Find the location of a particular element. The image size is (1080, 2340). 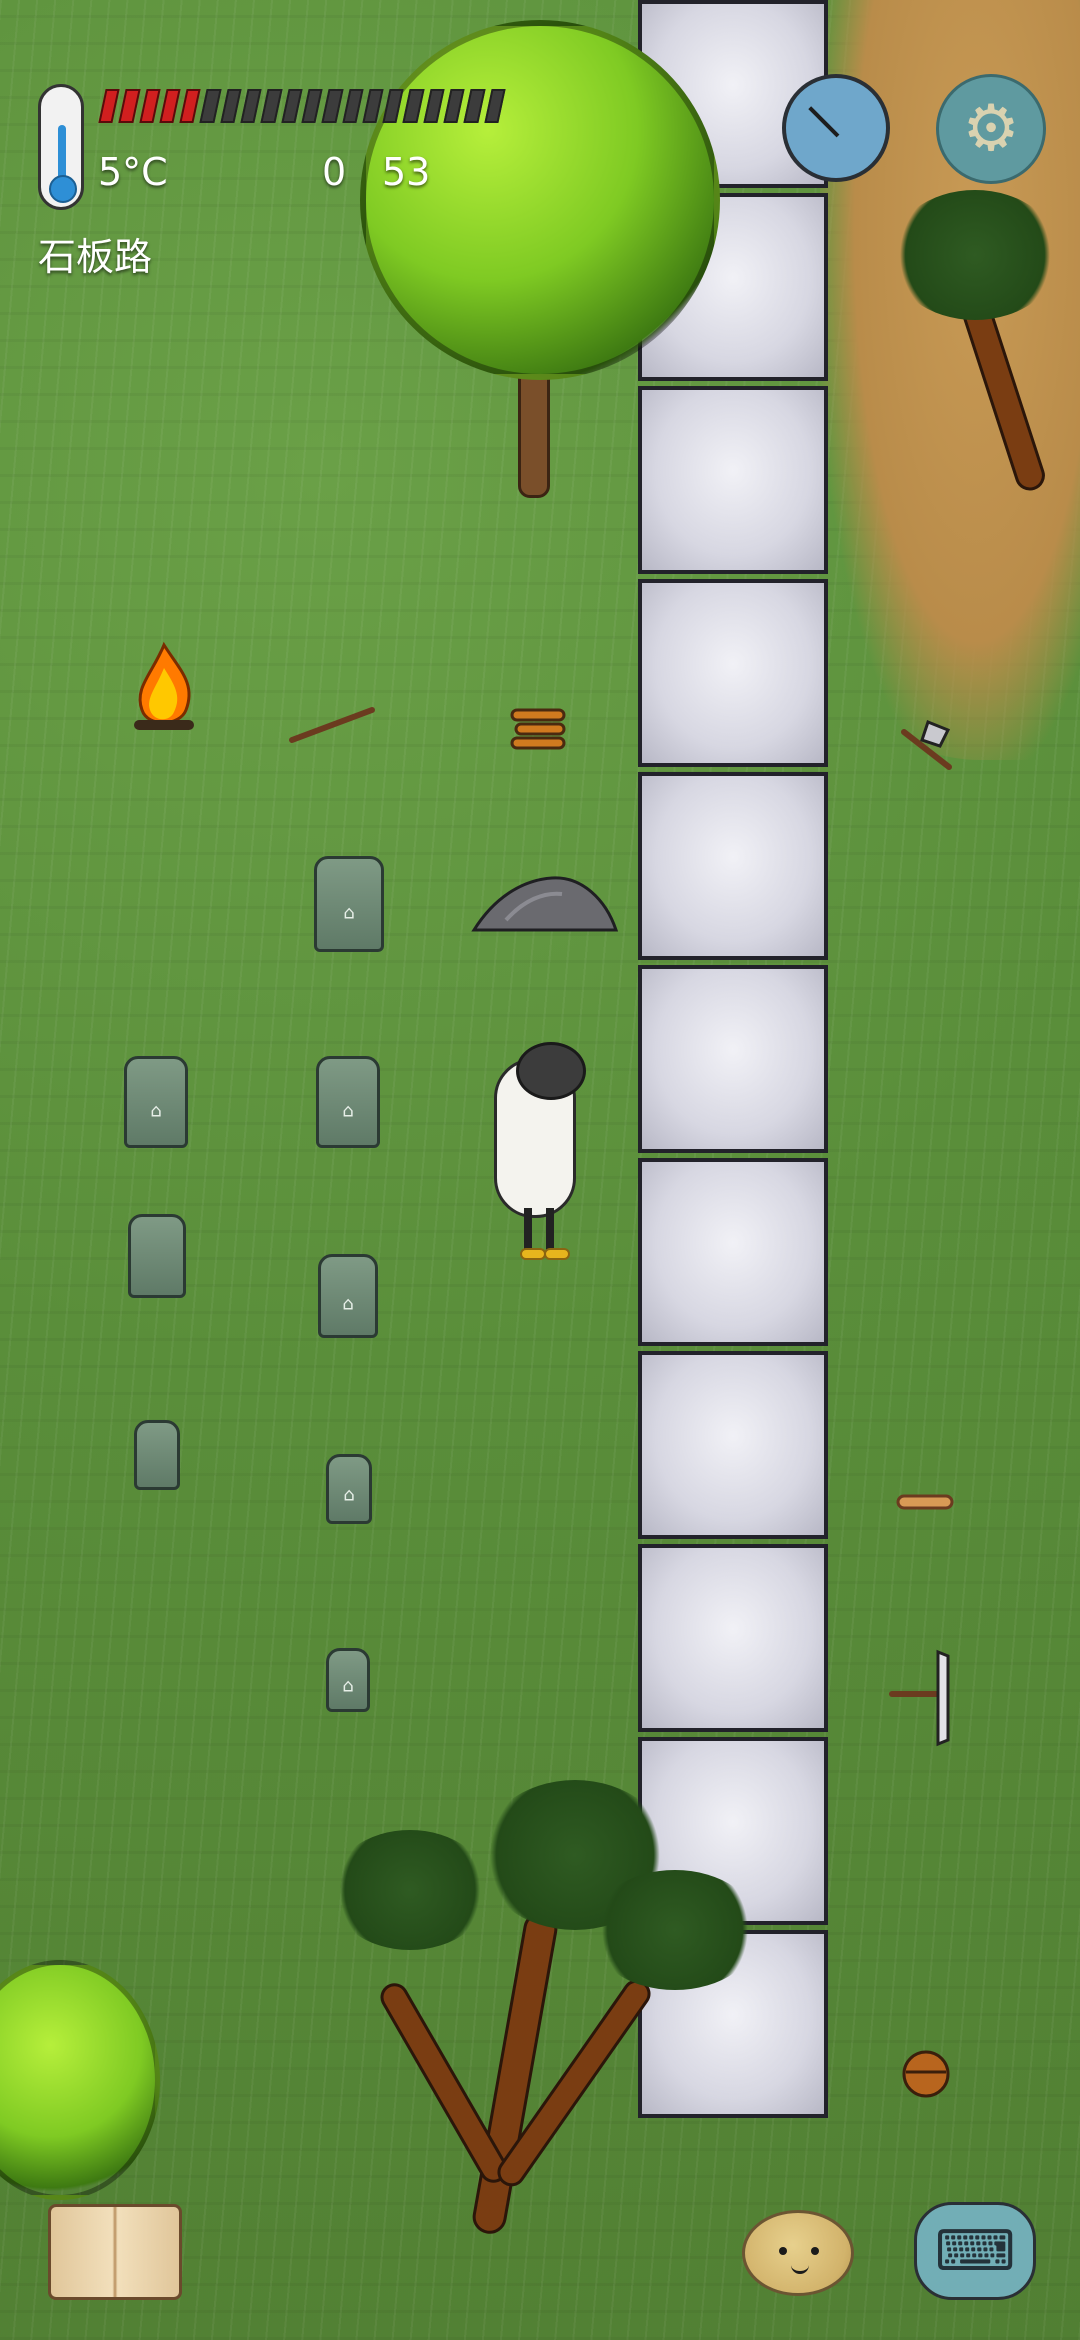

counter-right: 53 is located at coordinates (406, 172).